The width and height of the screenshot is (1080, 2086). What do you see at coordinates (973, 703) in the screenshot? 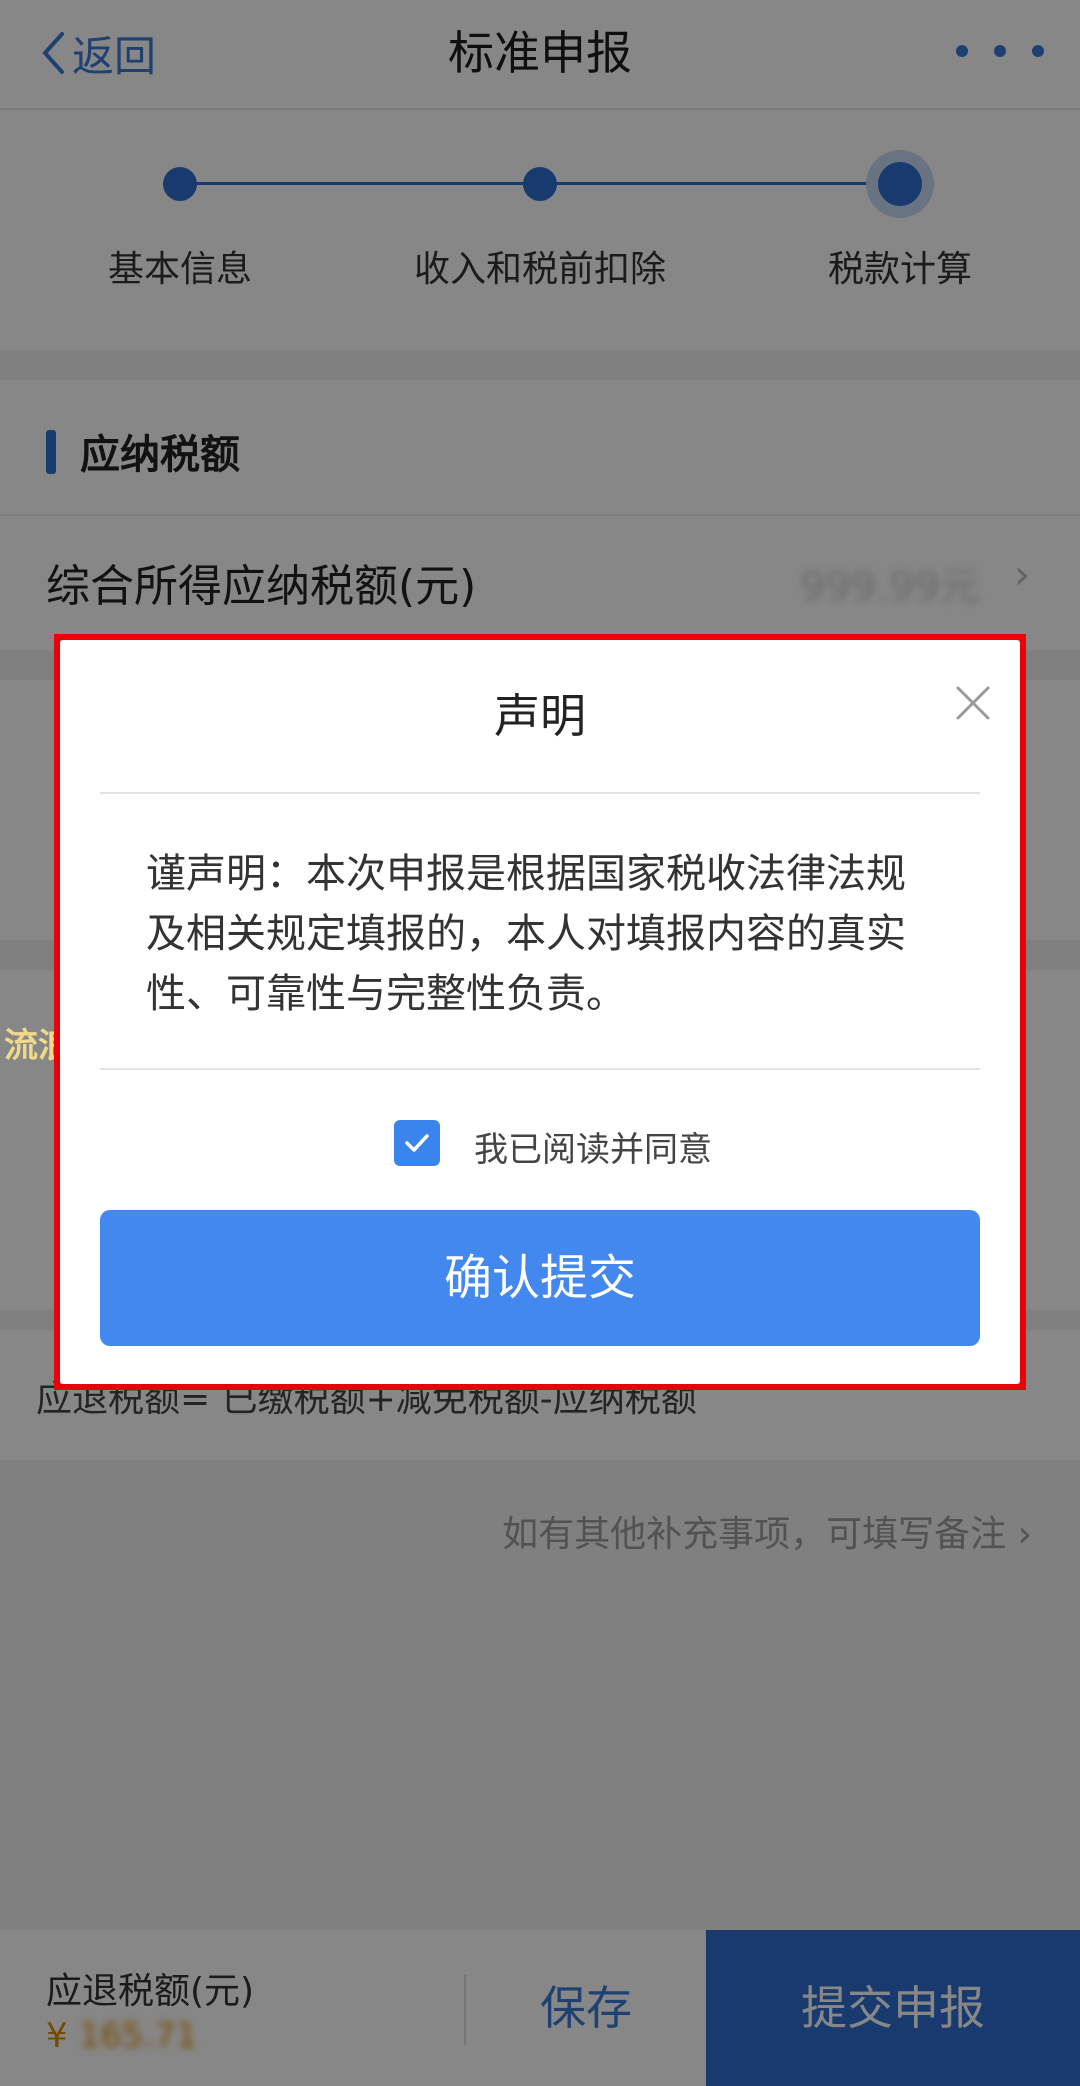
I see `close-icon` at bounding box center [973, 703].